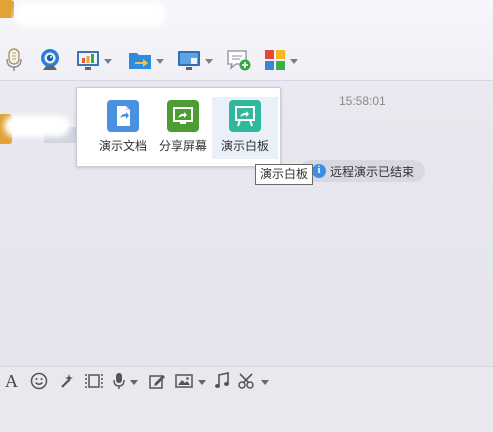 The image size is (493, 432). I want to click on remote-desktop-button, so click(195, 60).